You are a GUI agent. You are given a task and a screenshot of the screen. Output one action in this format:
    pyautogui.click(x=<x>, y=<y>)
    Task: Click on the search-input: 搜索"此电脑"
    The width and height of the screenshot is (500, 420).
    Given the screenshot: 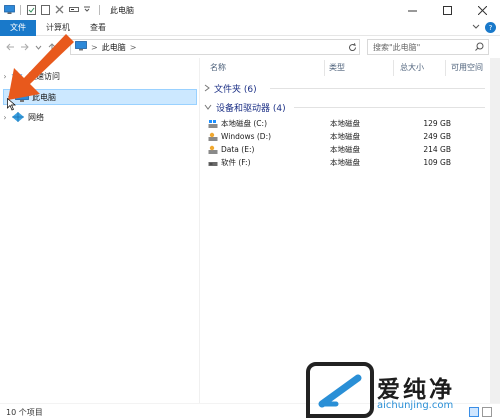 What is the action you would take?
    pyautogui.click(x=428, y=47)
    